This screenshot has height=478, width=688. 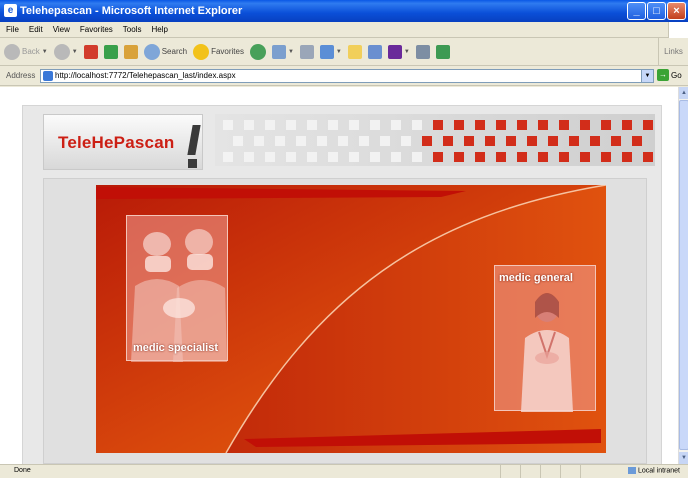 I want to click on stop-button, so click(x=90, y=51).